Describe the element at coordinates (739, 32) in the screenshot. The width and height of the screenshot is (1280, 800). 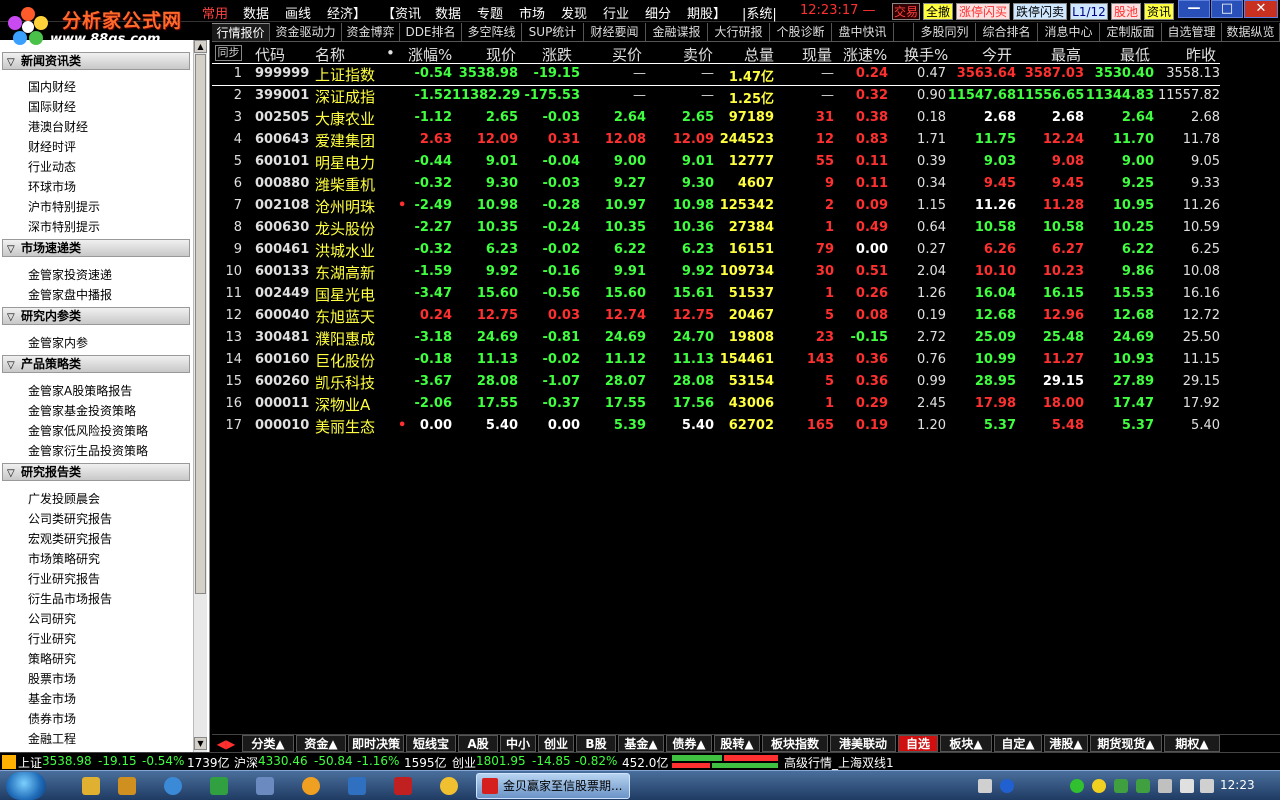
I see `tab-broker-research: 大行研报` at that location.